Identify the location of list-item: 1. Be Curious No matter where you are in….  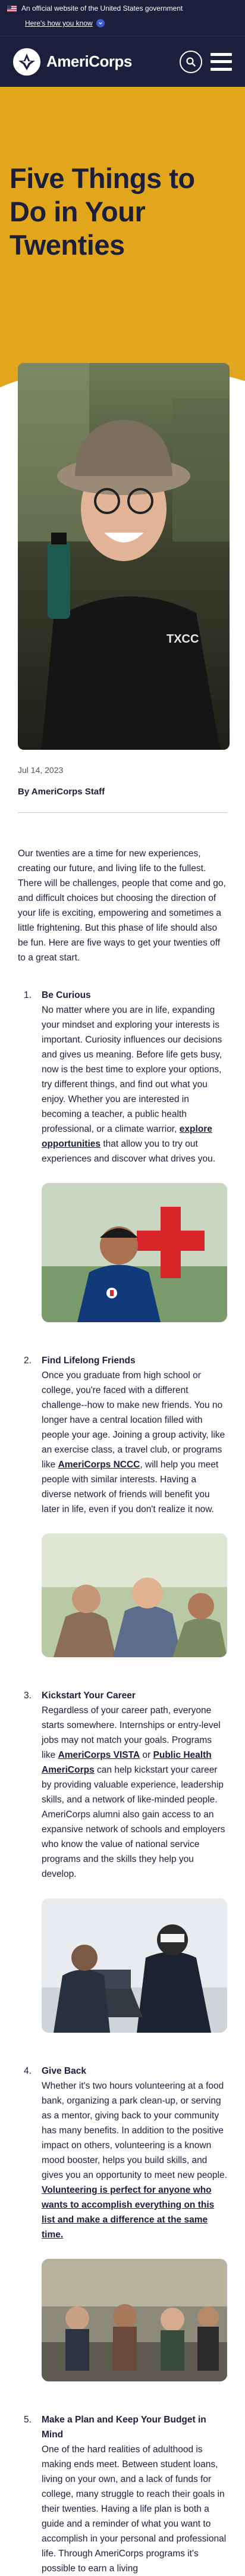
(122, 1155).